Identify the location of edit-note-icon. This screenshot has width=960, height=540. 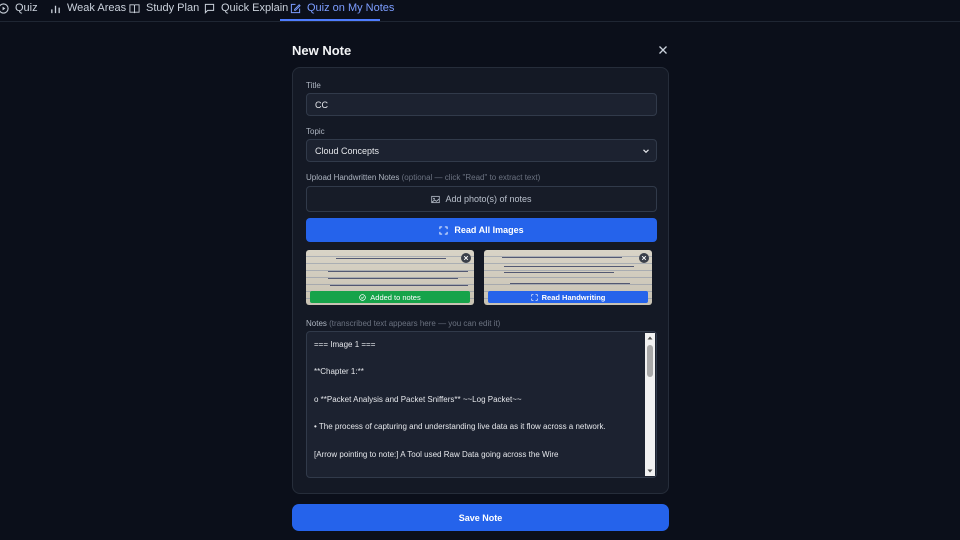
(295, 8).